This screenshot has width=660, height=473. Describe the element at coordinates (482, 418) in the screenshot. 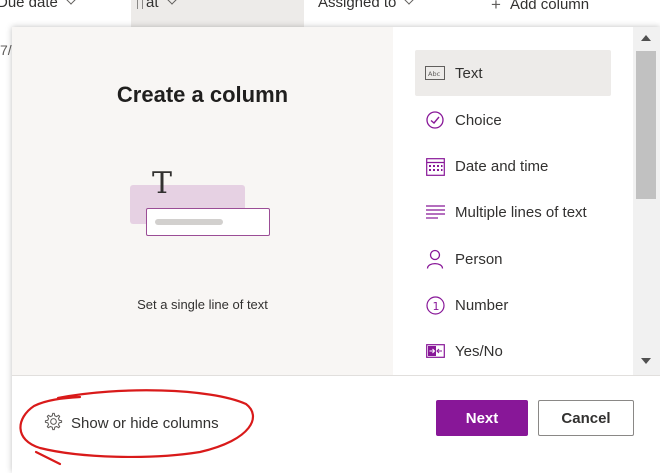

I see `next-button: Next` at that location.